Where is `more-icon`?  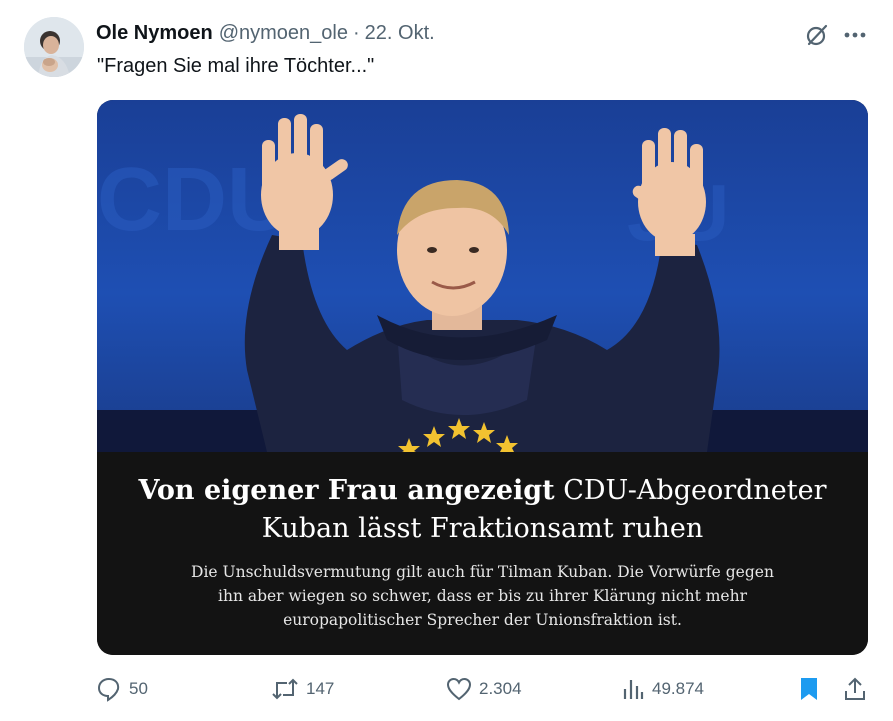
more-icon is located at coordinates (855, 35).